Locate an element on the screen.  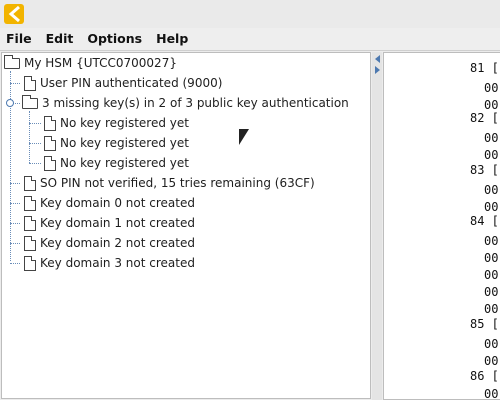
tree-item-key-domain-3: Key domain 3 not created is located at coordinates (109, 263).